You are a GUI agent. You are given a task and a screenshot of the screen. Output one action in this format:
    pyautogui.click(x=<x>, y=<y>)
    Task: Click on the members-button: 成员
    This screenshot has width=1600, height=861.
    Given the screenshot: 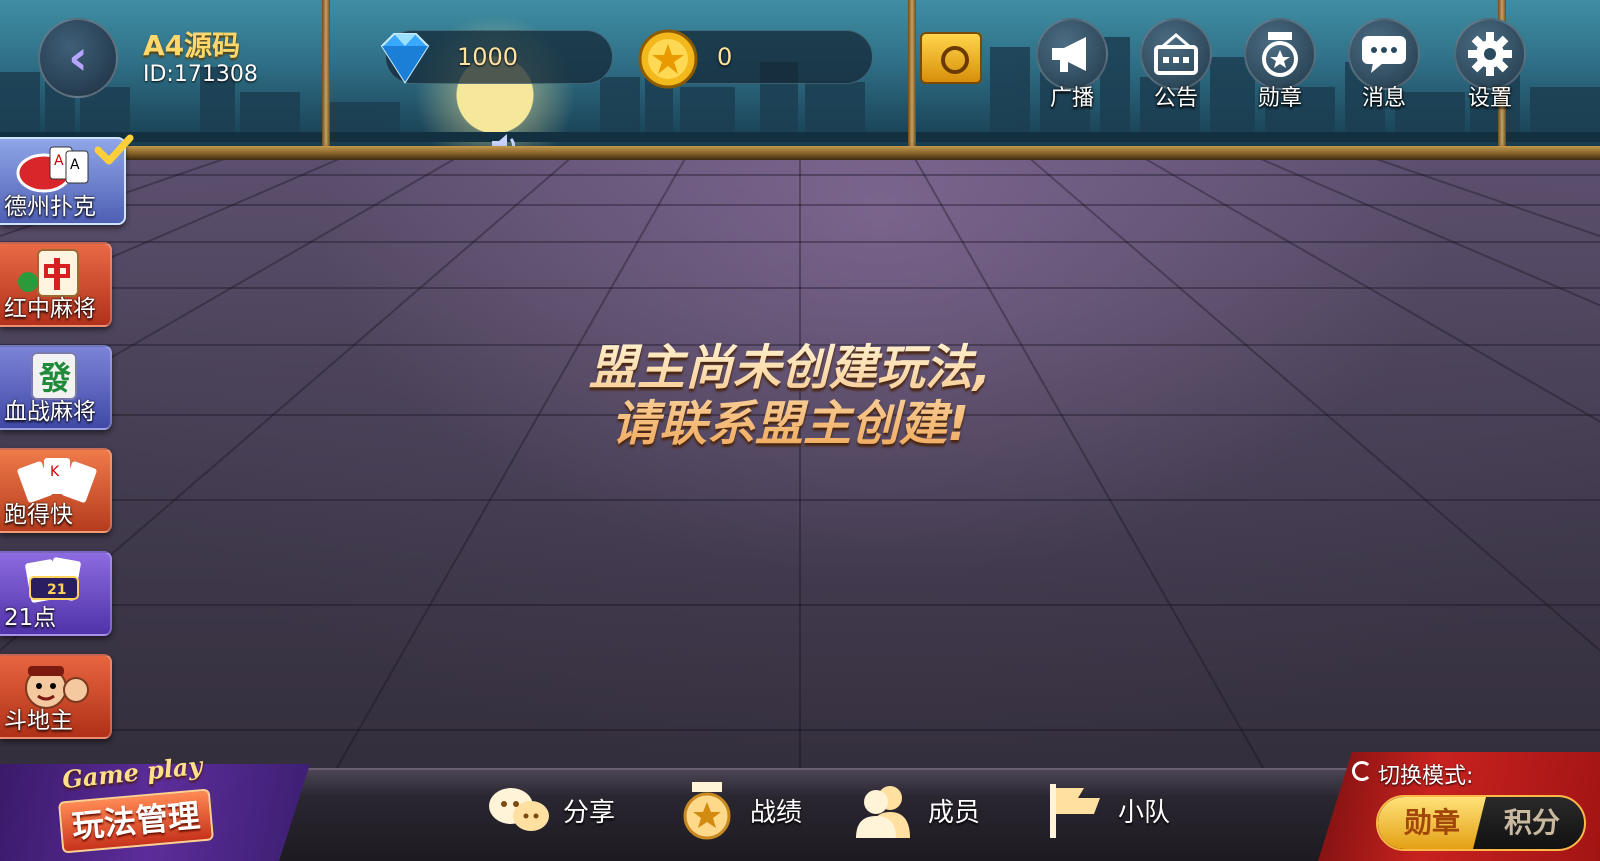 What is the action you would take?
    pyautogui.click(x=915, y=810)
    